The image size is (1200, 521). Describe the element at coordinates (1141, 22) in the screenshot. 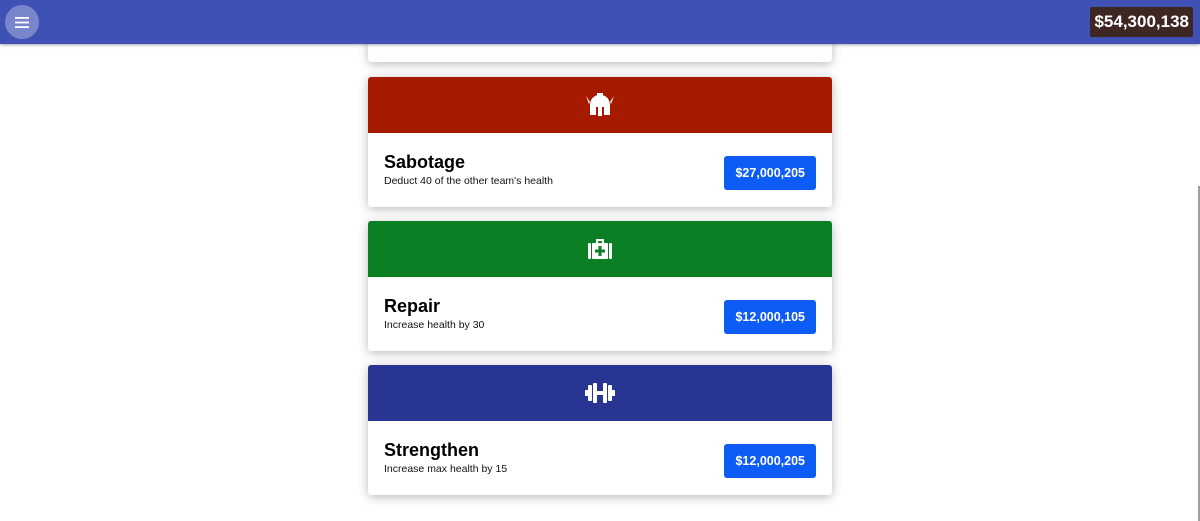

I see `balance-display: $54,300,138` at that location.